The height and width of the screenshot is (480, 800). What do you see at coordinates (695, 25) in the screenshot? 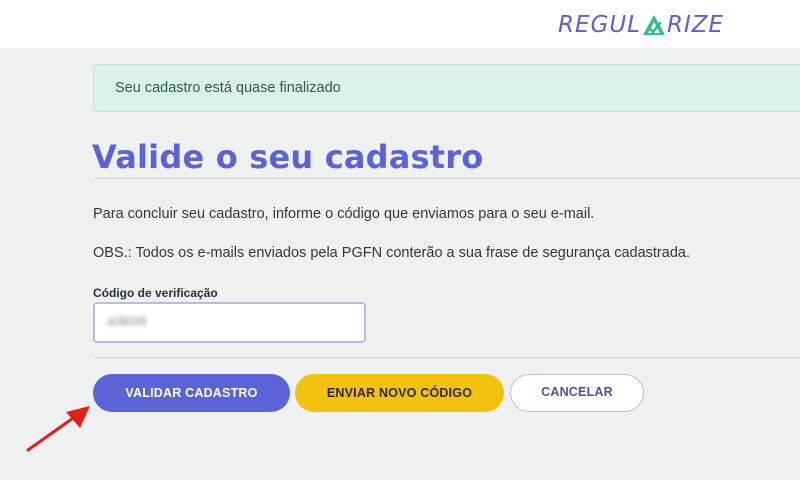
I see `logo-text-right: RIZE` at bounding box center [695, 25].